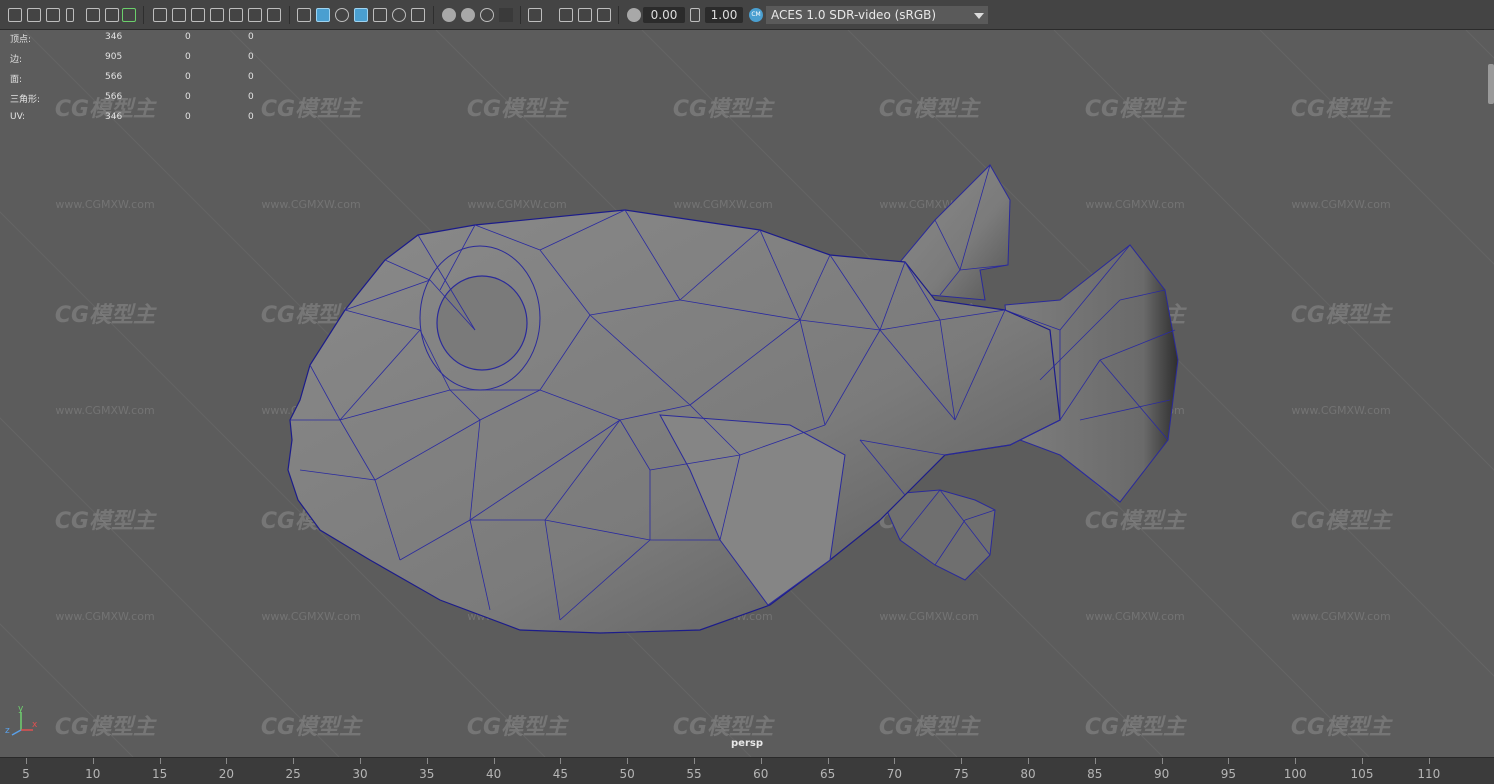  I want to click on shadows-icon, so click(418, 15).